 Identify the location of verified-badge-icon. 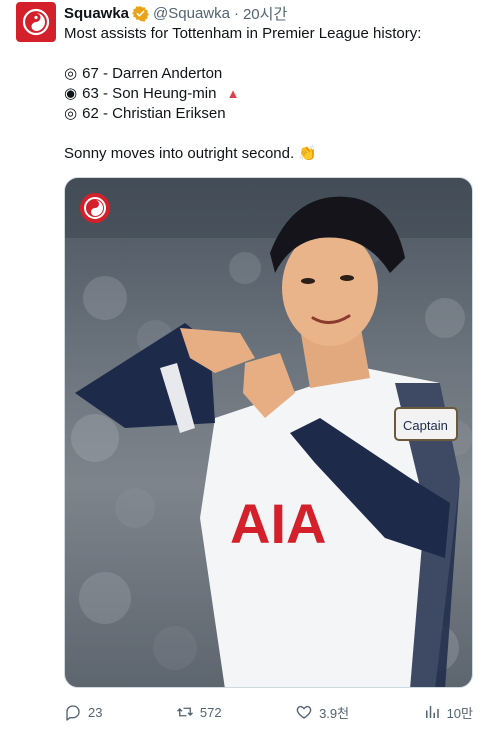
(140, 13).